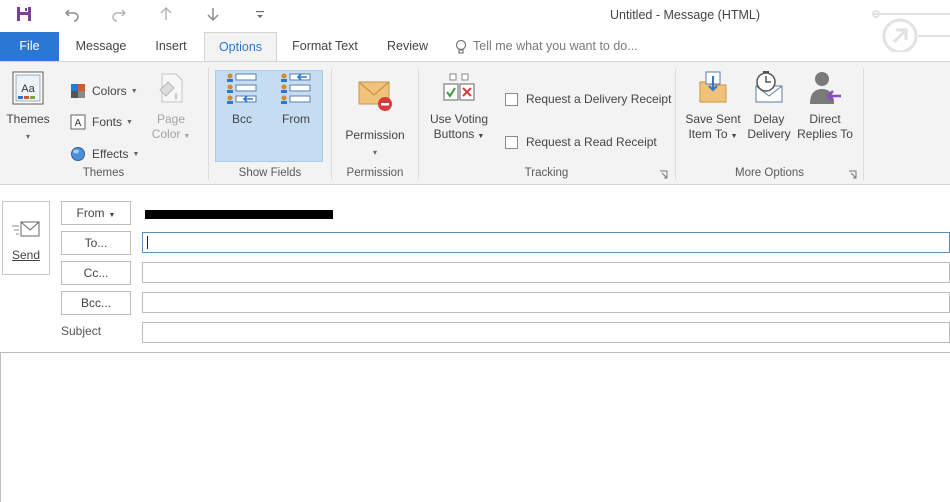 The width and height of the screenshot is (950, 502). What do you see at coordinates (461, 46) in the screenshot?
I see `lightbulb-icon` at bounding box center [461, 46].